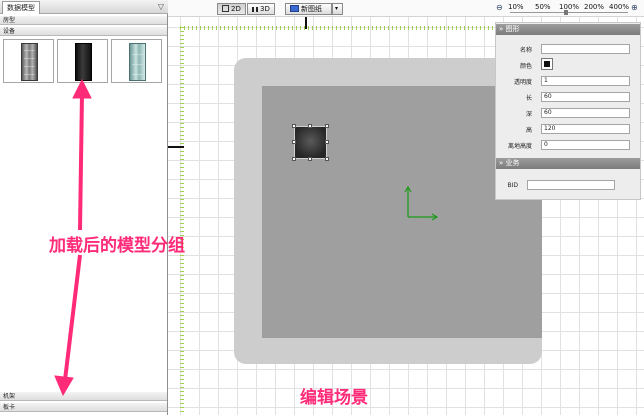  I want to click on annotation-arrows, so click(73, 237).